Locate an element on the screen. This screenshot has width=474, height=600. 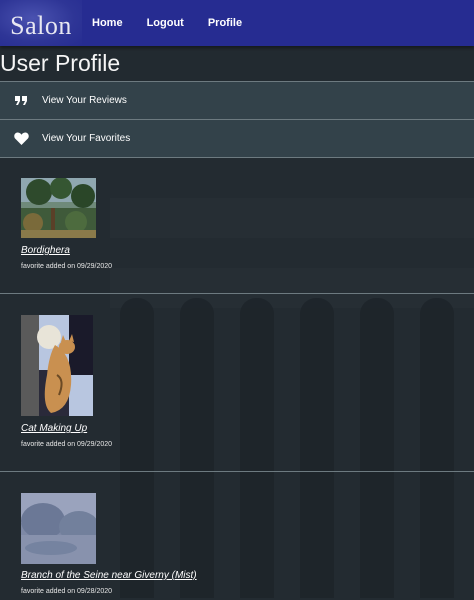
navbar: Salon Home Logout Profile is located at coordinates (237, 23).